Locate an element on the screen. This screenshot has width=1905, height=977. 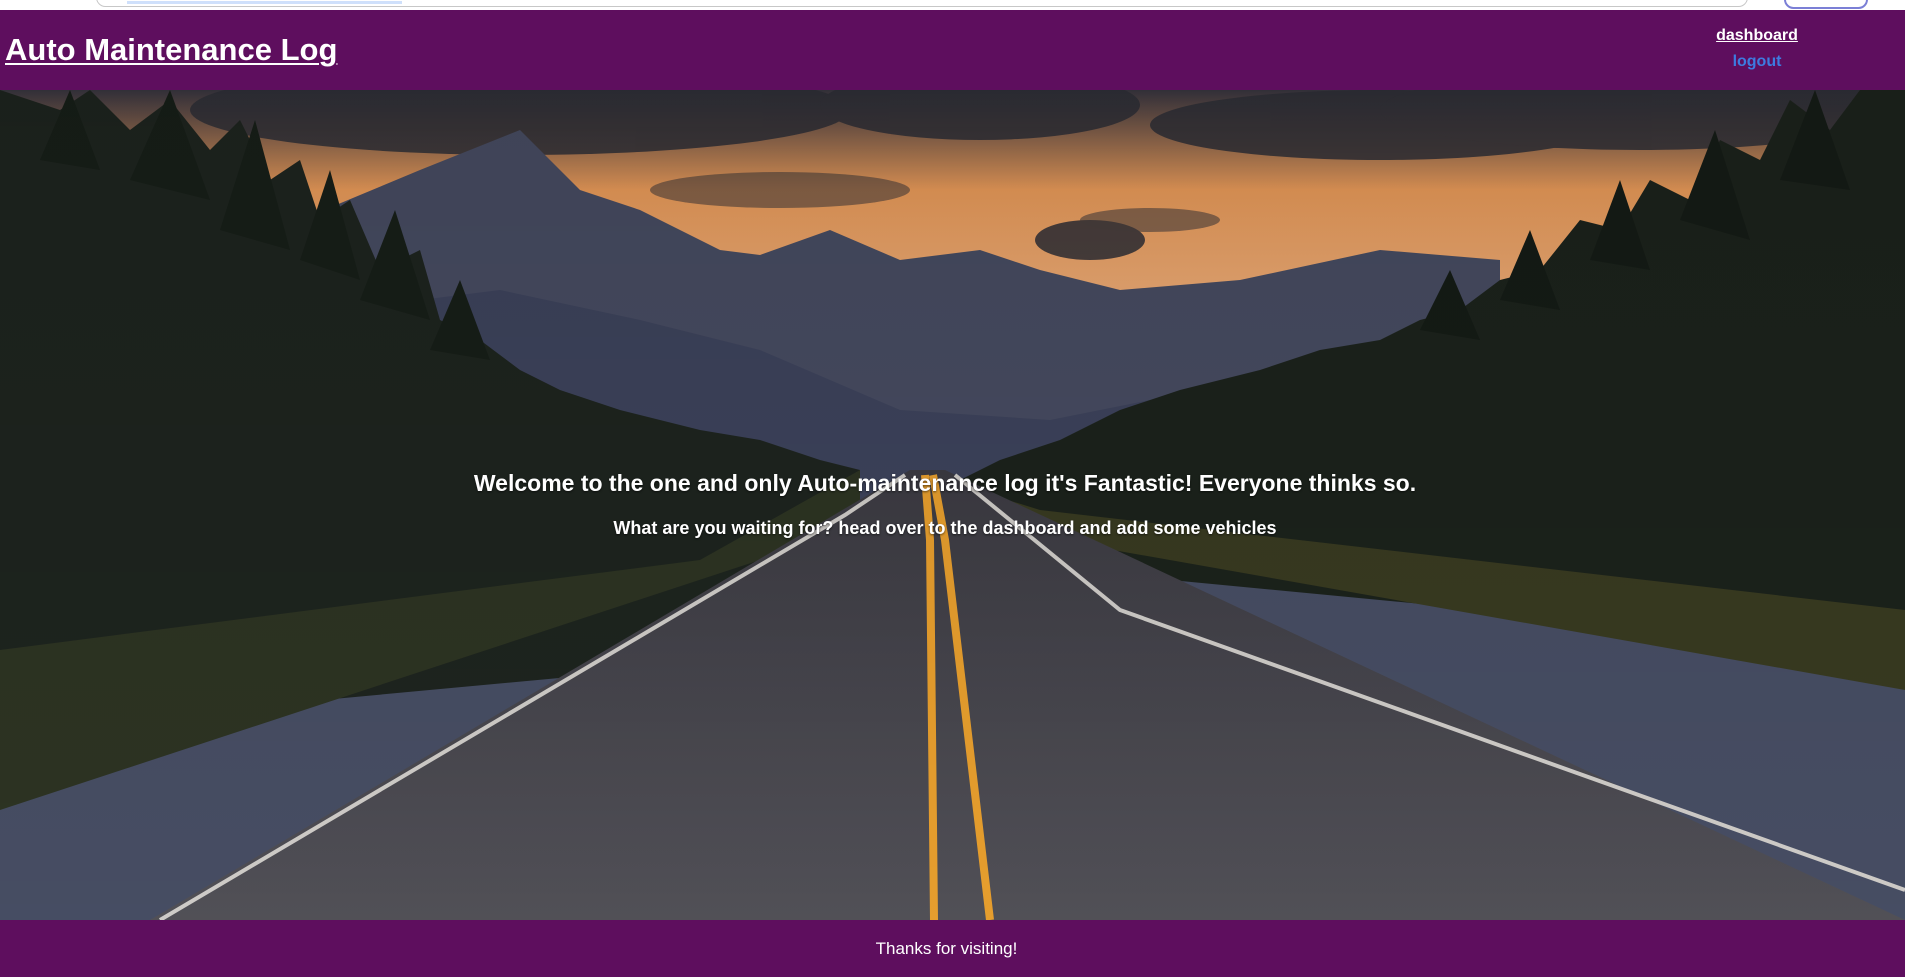
site-header: Auto Maintenance Log dashboard logout is located at coordinates (952, 50).